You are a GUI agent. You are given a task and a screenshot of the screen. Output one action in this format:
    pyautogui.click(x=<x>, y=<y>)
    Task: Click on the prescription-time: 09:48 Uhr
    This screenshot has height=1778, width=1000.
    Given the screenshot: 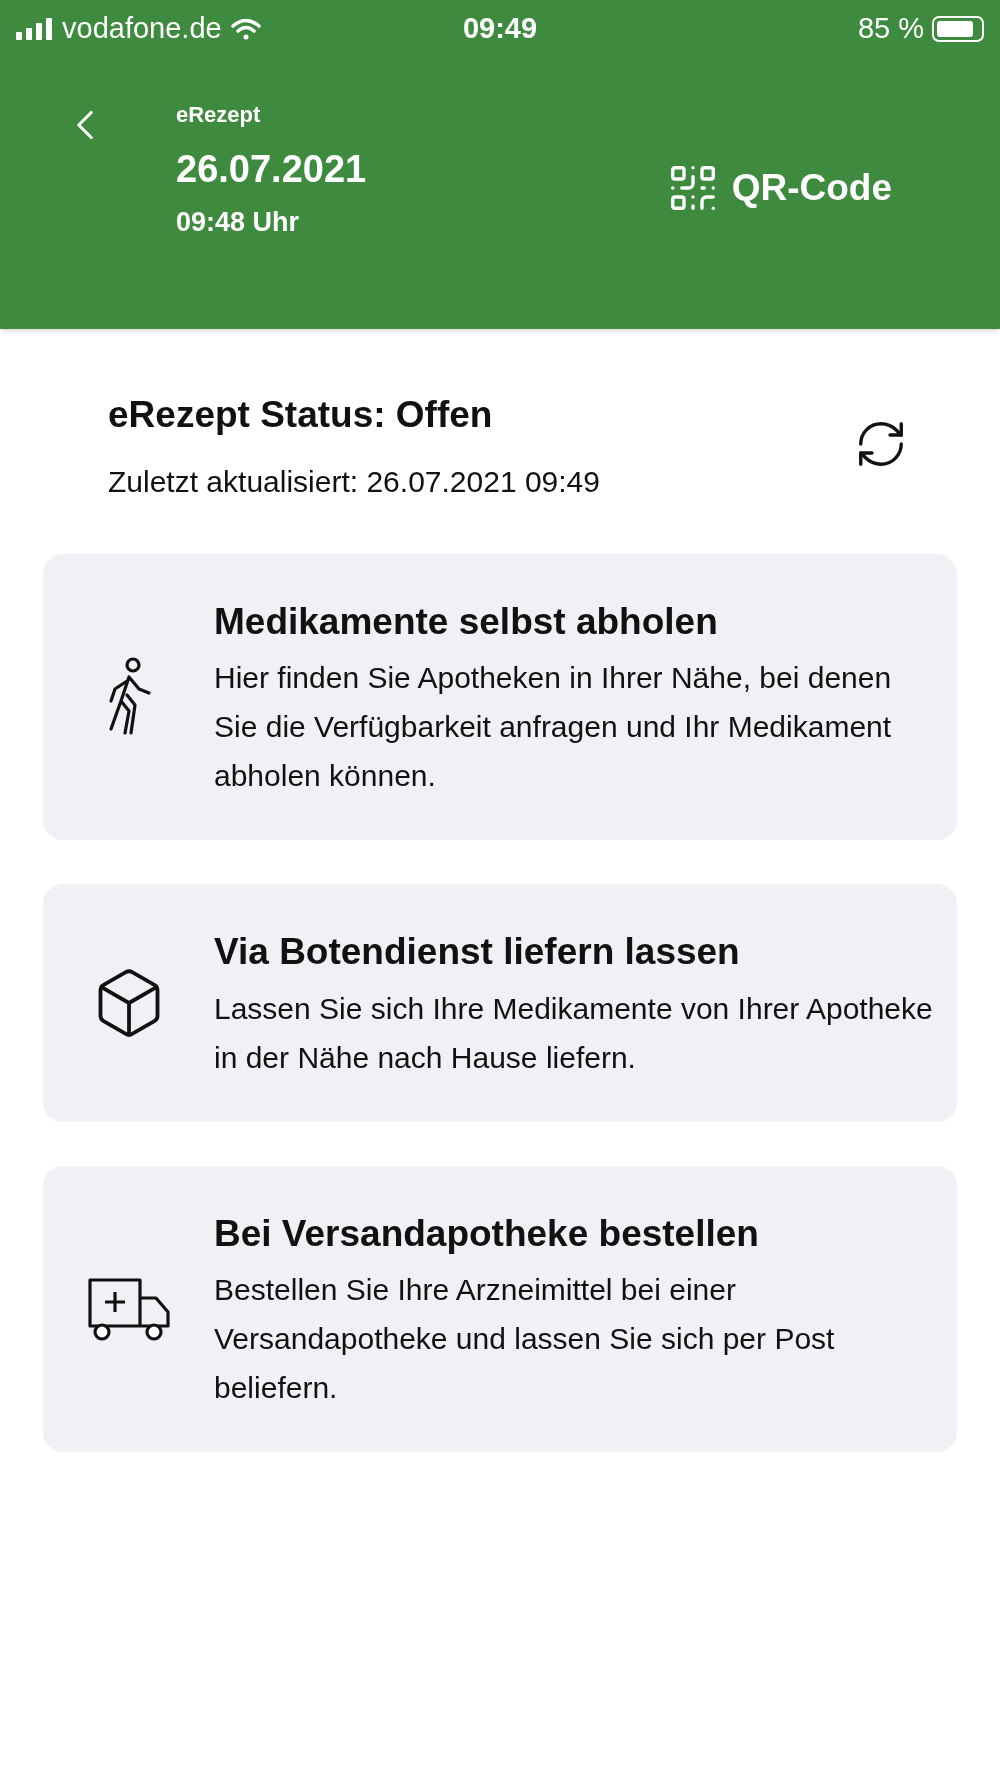 What is the action you would take?
    pyautogui.click(x=238, y=222)
    